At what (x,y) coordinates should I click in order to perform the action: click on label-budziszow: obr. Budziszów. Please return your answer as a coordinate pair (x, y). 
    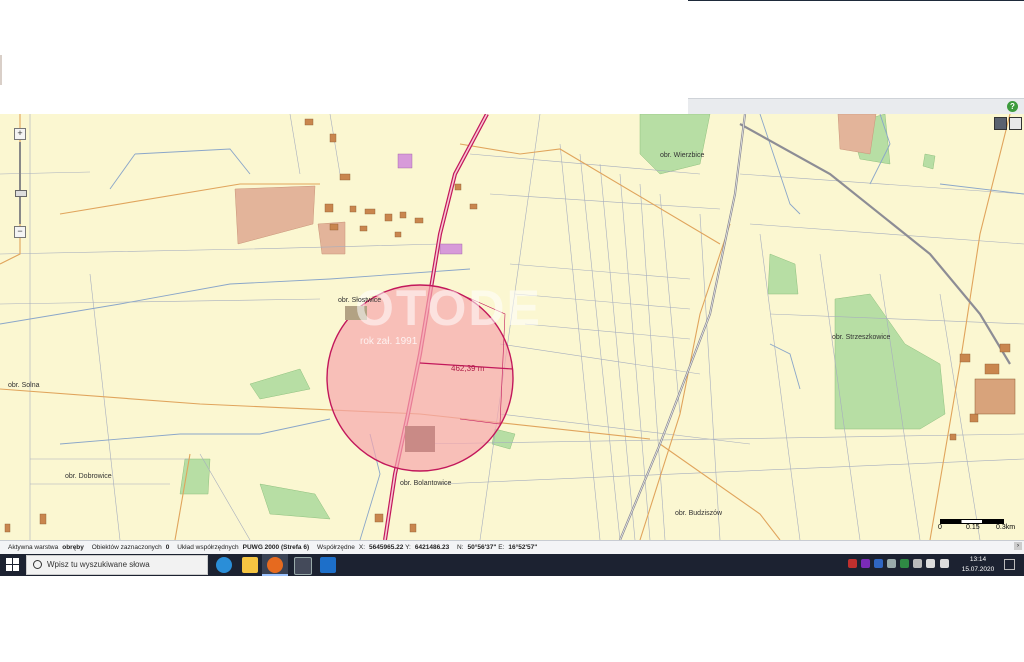
    Looking at the image, I should click on (699, 513).